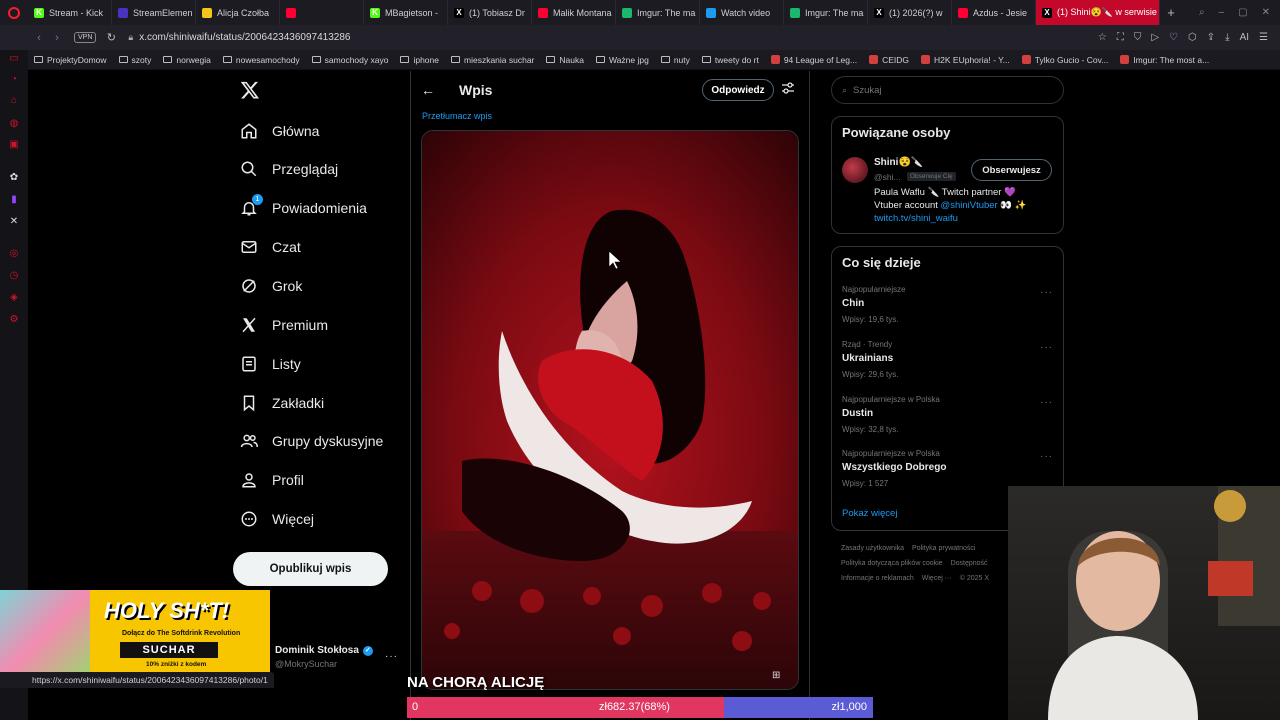 This screenshot has height=720, width=1280. What do you see at coordinates (1266, 12) in the screenshot?
I see `close-window-icon: ✕` at bounding box center [1266, 12].